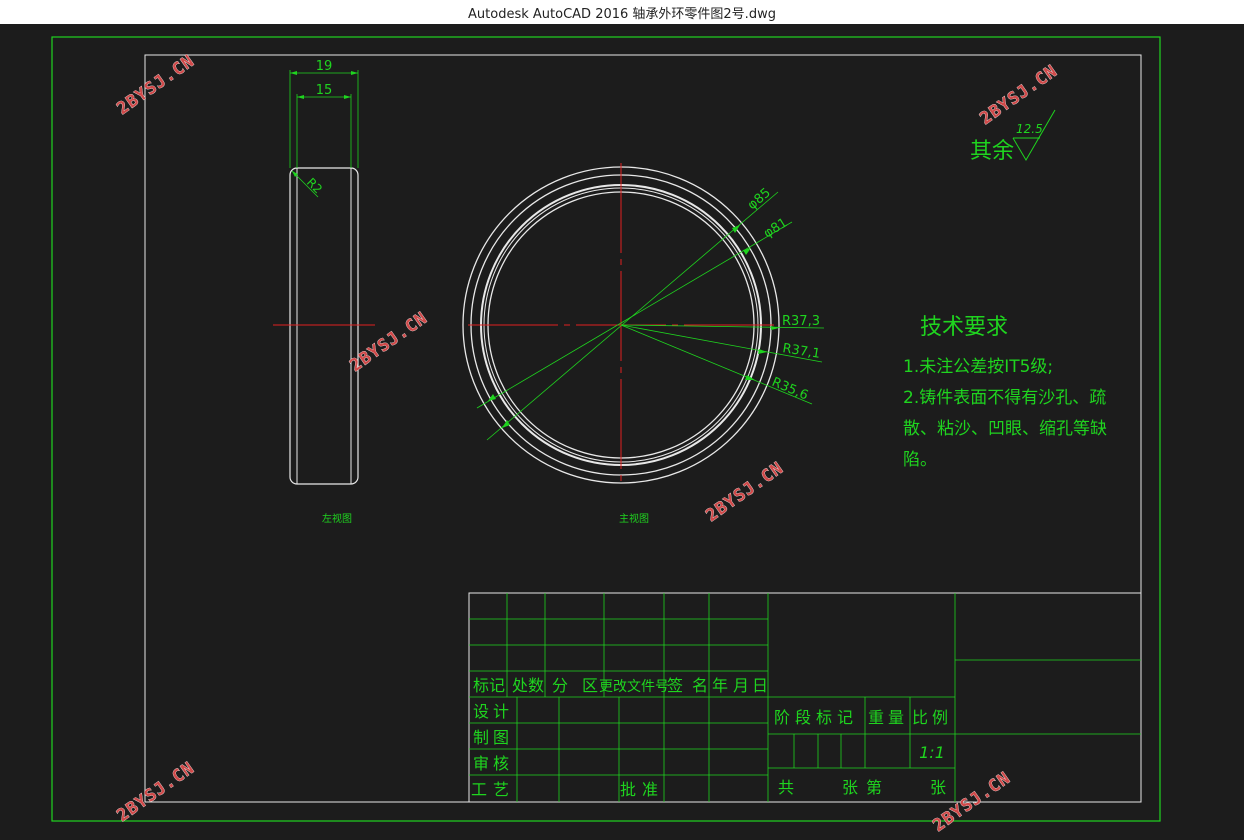  I want to click on tb-check: 审核, so click(493, 763).